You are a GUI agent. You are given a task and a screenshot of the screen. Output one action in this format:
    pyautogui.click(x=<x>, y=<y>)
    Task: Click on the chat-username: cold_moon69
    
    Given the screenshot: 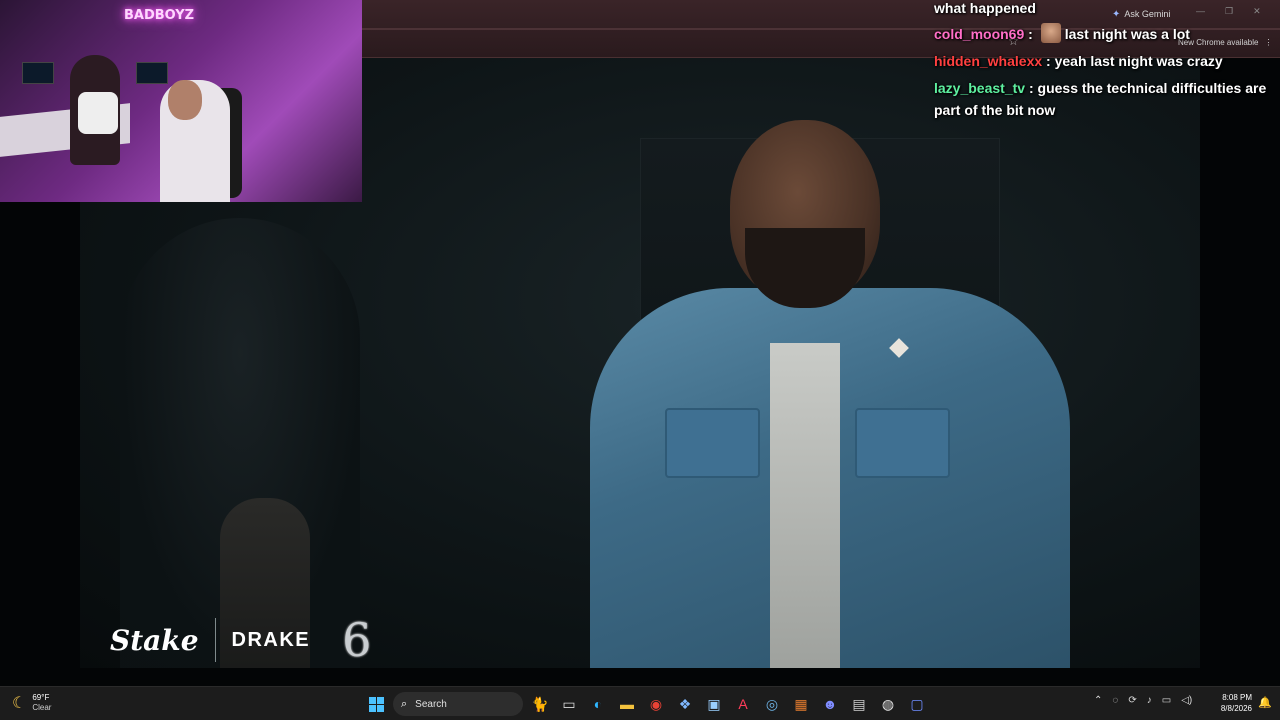 What is the action you would take?
    pyautogui.click(x=979, y=34)
    